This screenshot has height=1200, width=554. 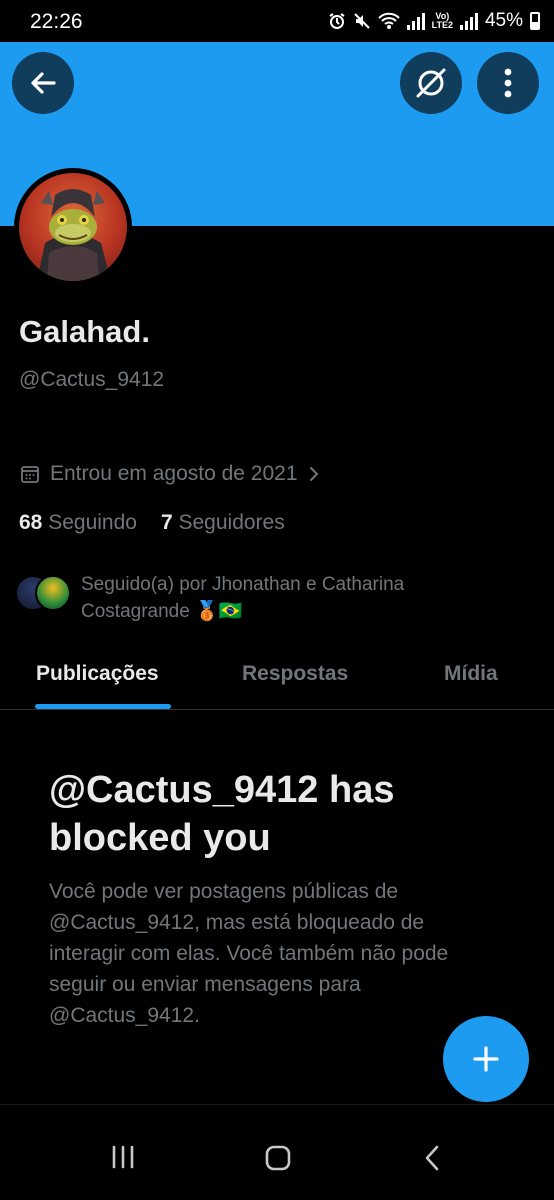 I want to click on following-label: Seguindo, so click(x=92, y=522).